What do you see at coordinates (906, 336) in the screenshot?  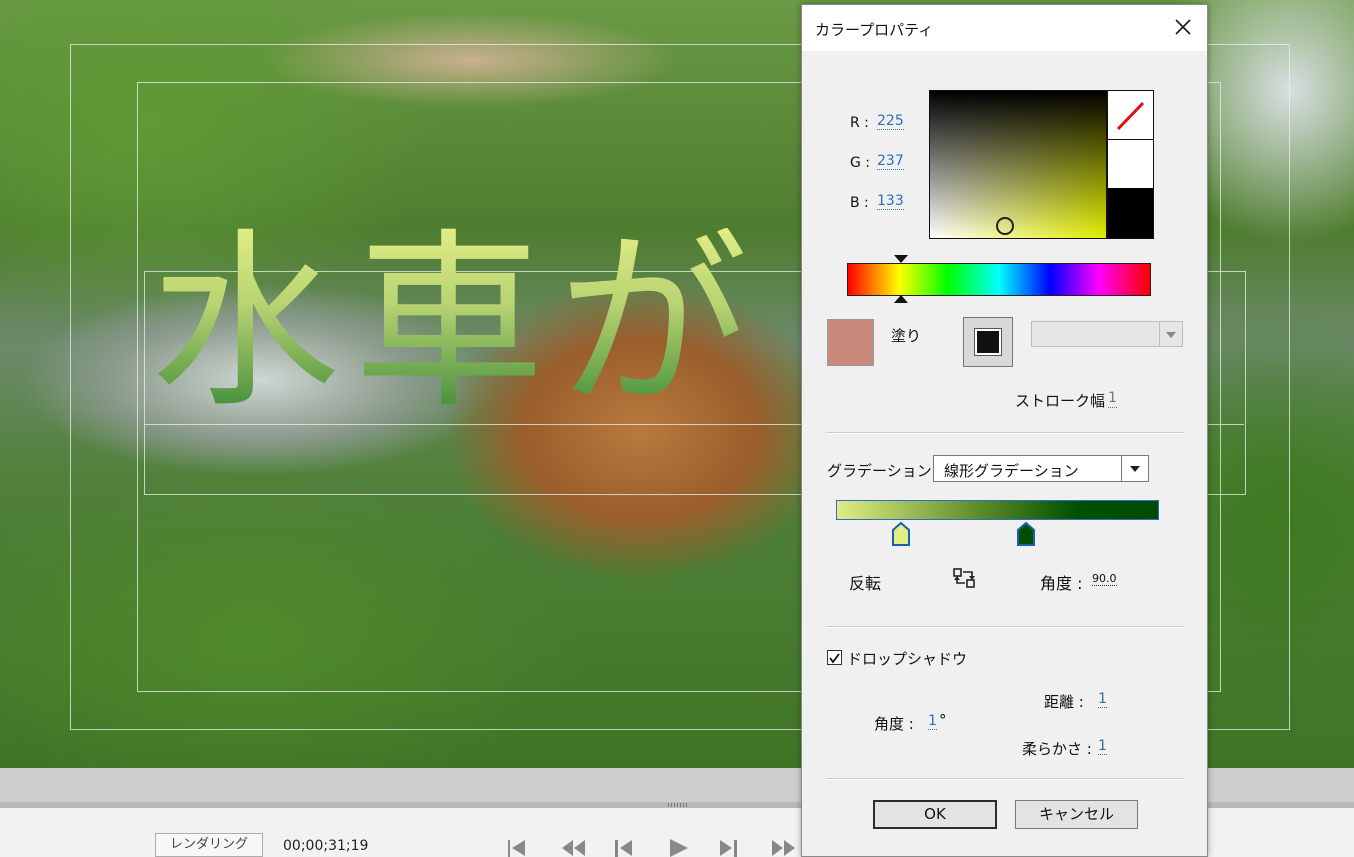 I see `fill-label: 塗り` at bounding box center [906, 336].